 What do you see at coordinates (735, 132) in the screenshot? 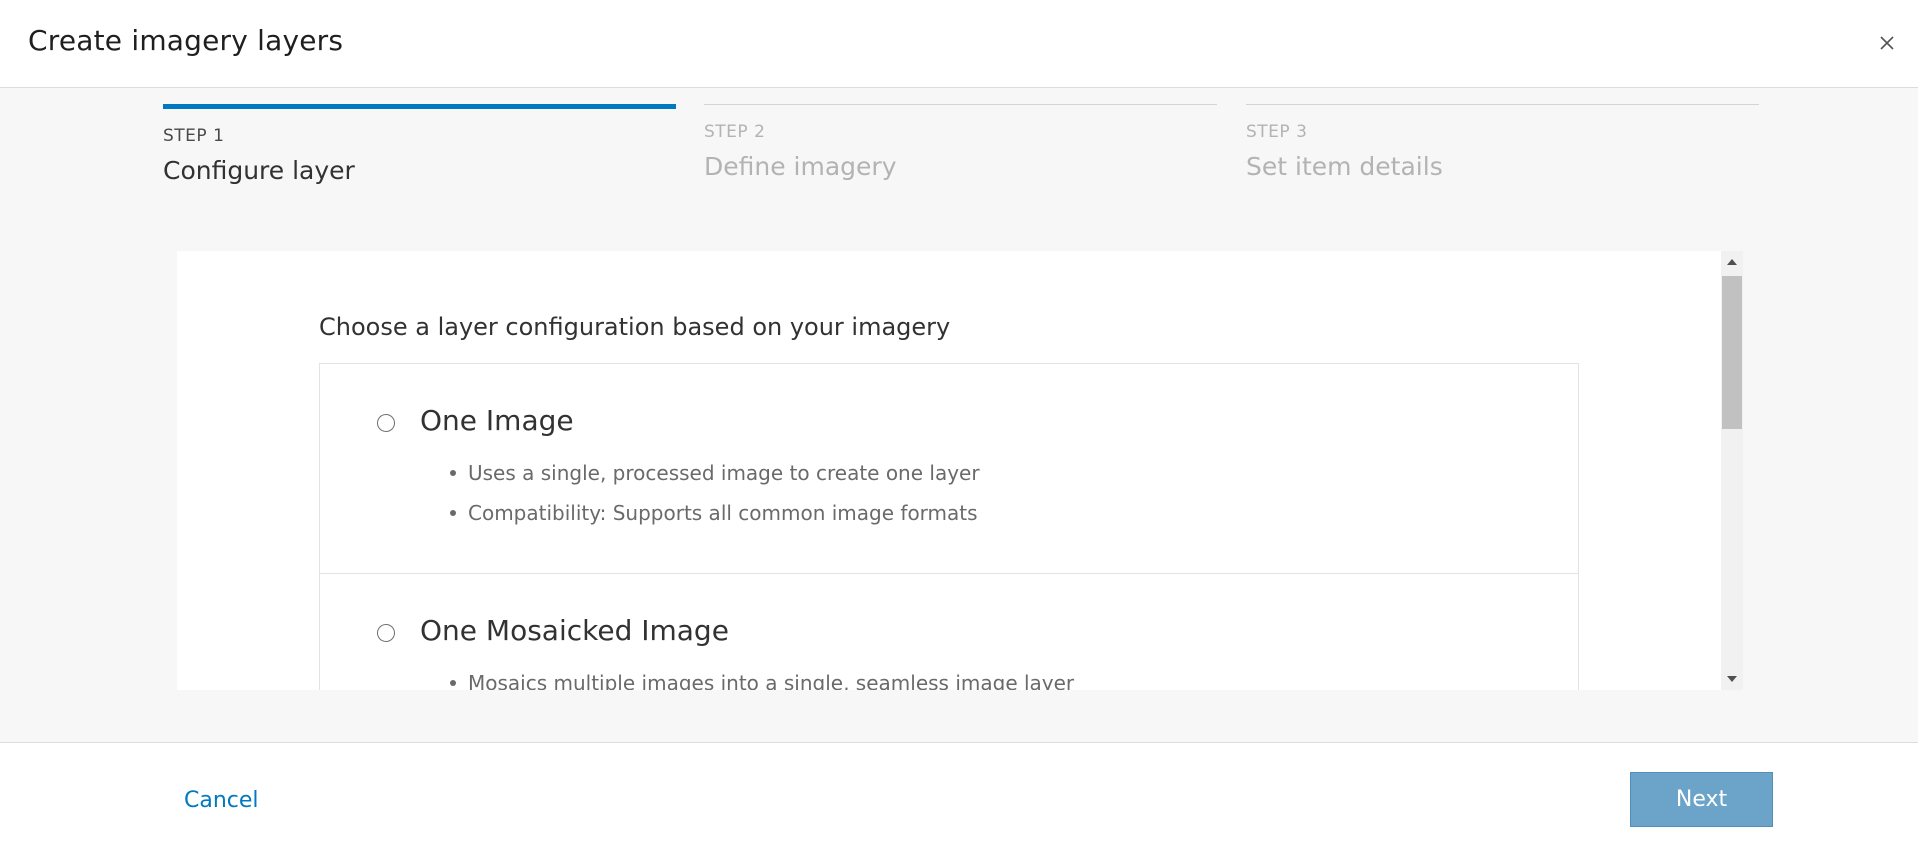
I see `step-number: STEP 2` at bounding box center [735, 132].